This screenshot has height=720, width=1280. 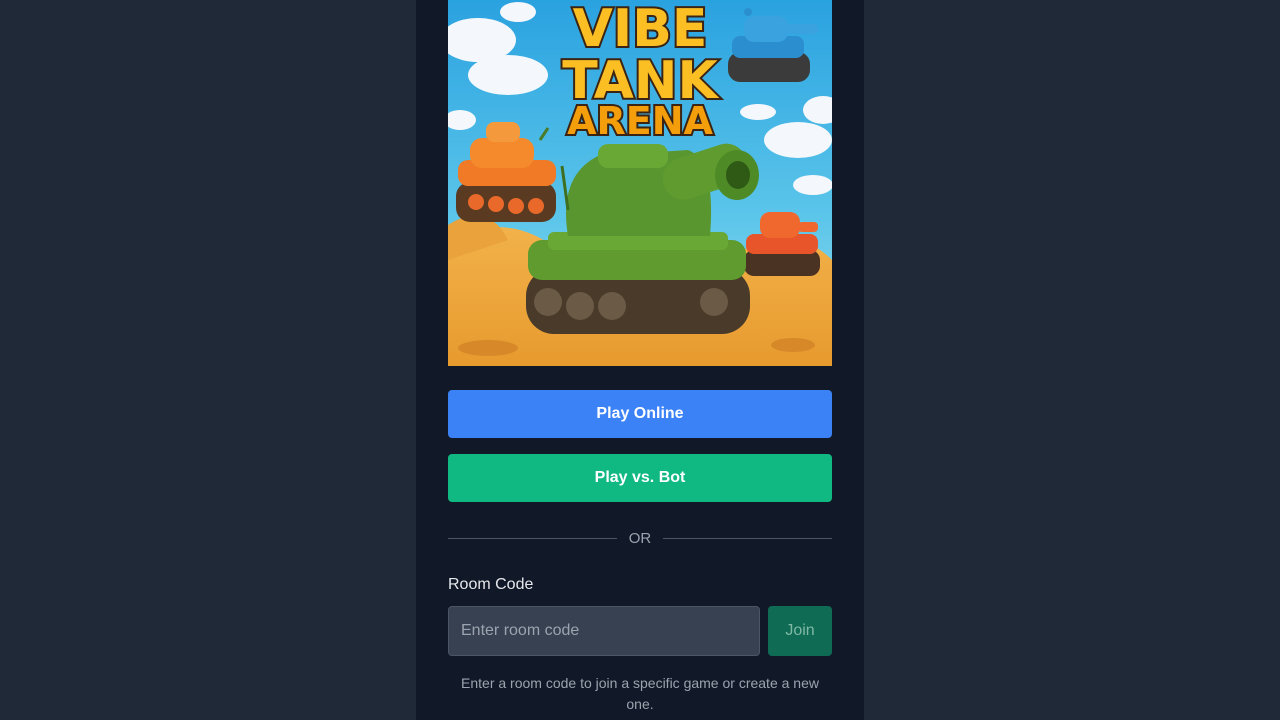 I want to click on play-online-button: Play Online, so click(x=640, y=414).